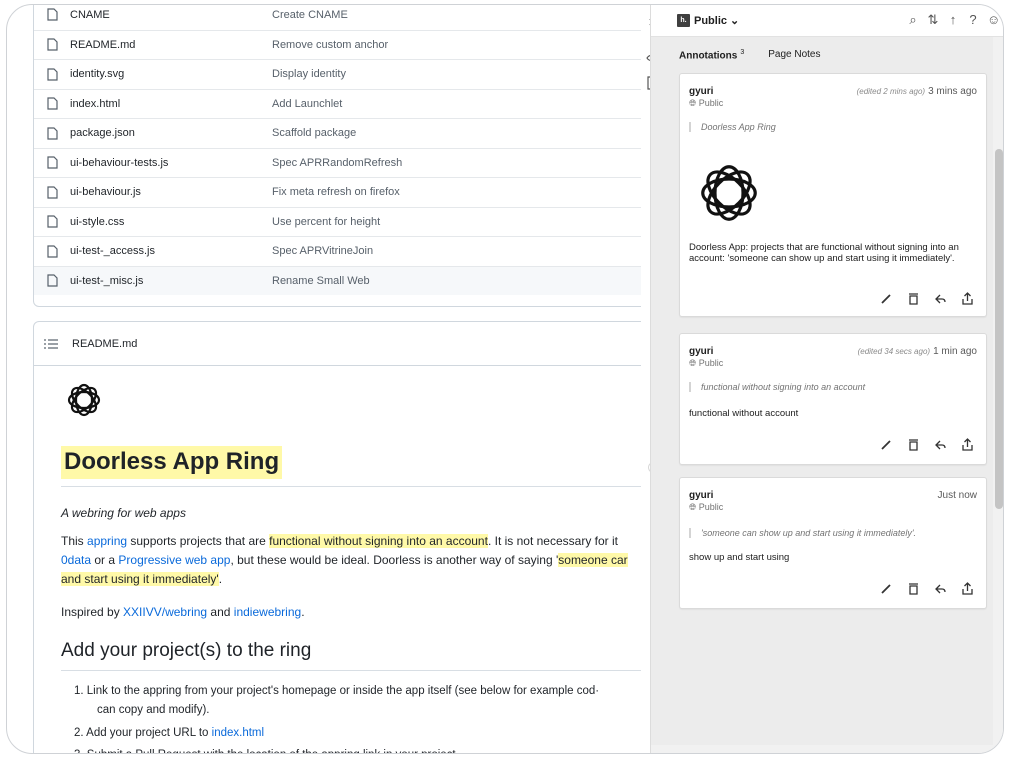  I want to click on readme-header: README.md, so click(340, 344).